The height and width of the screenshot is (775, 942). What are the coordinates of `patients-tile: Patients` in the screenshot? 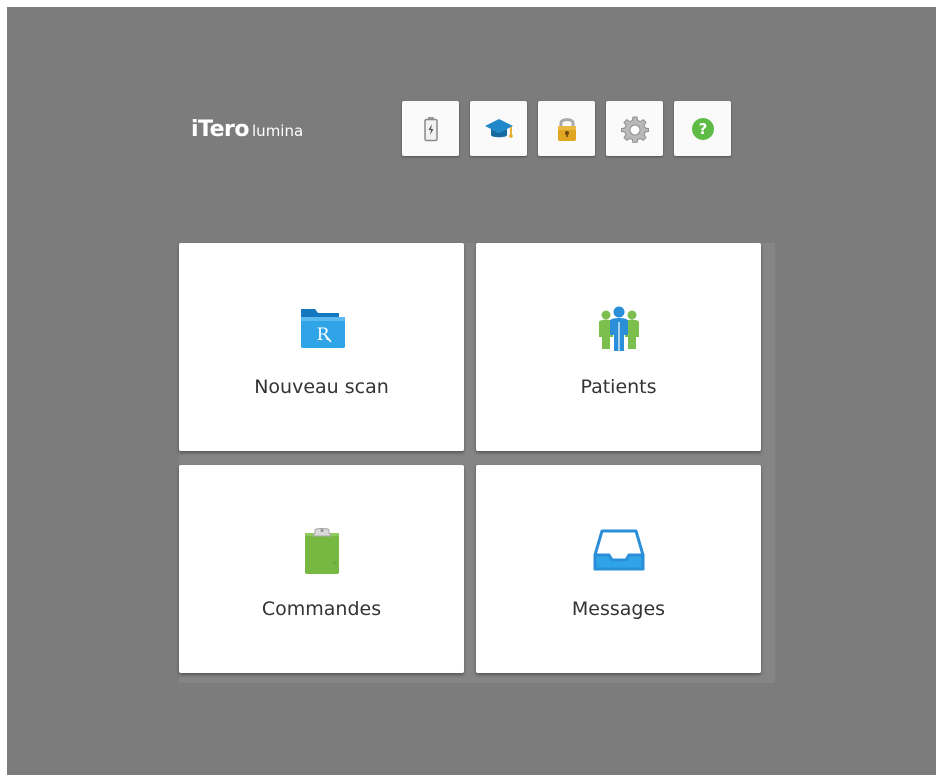 It's located at (618, 347).